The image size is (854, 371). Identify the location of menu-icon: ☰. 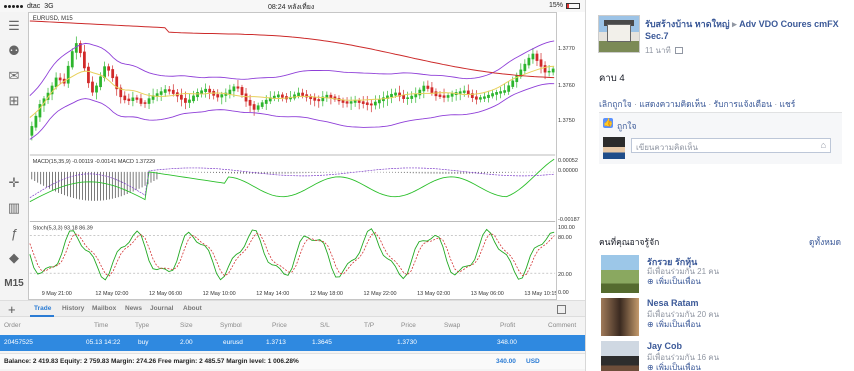
(14, 26).